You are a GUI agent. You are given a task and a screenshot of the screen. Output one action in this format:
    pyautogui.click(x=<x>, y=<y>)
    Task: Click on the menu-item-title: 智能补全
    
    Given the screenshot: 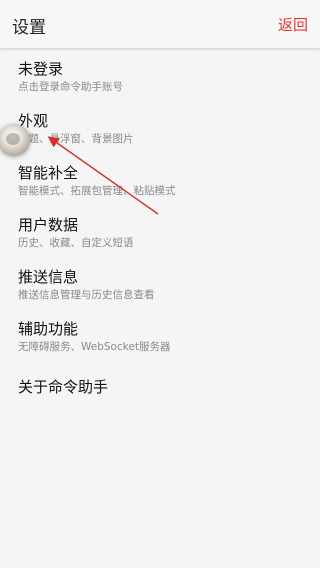 What is the action you would take?
    pyautogui.click(x=48, y=173)
    